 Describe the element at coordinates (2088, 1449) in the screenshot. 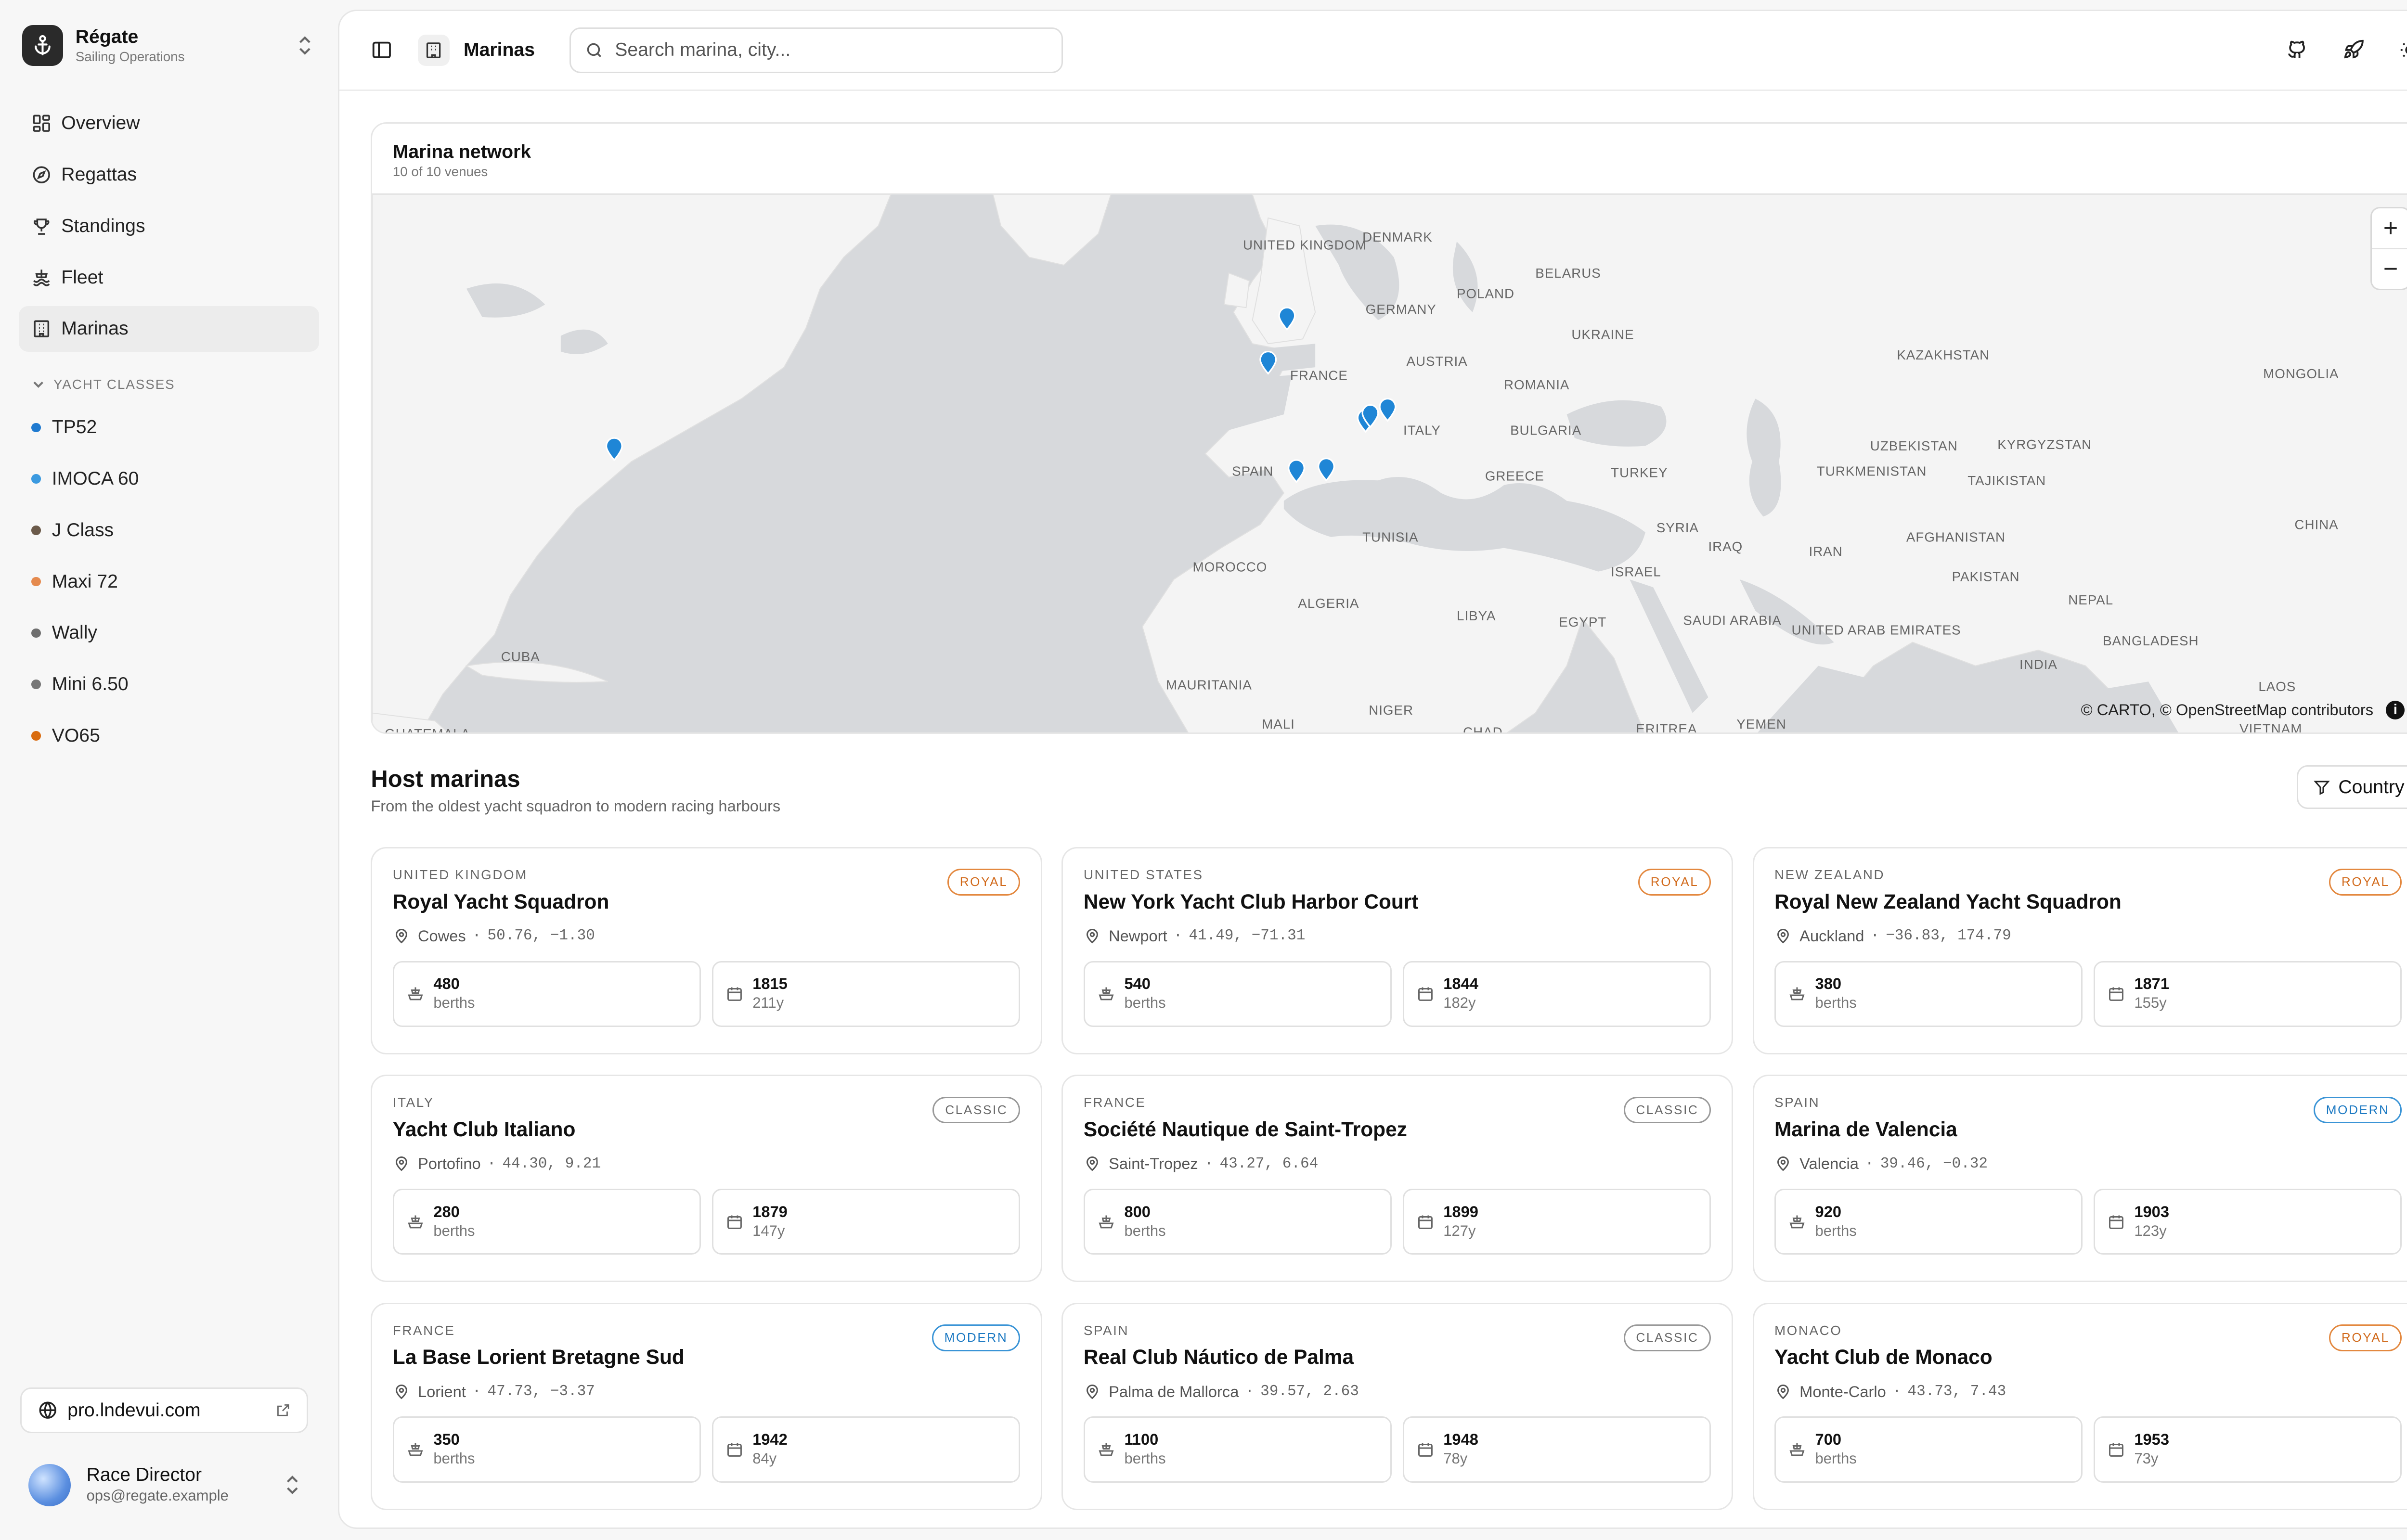

I see `marina-stats: 700 berths 1953 73y` at that location.